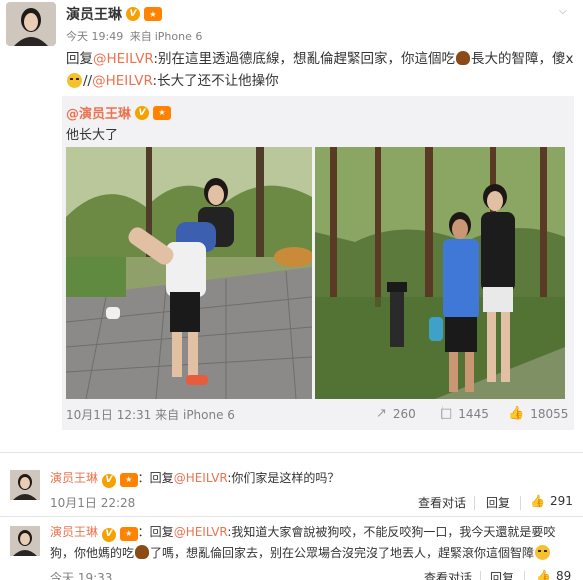  I want to click on repost-text: 他长大了, so click(92, 135).